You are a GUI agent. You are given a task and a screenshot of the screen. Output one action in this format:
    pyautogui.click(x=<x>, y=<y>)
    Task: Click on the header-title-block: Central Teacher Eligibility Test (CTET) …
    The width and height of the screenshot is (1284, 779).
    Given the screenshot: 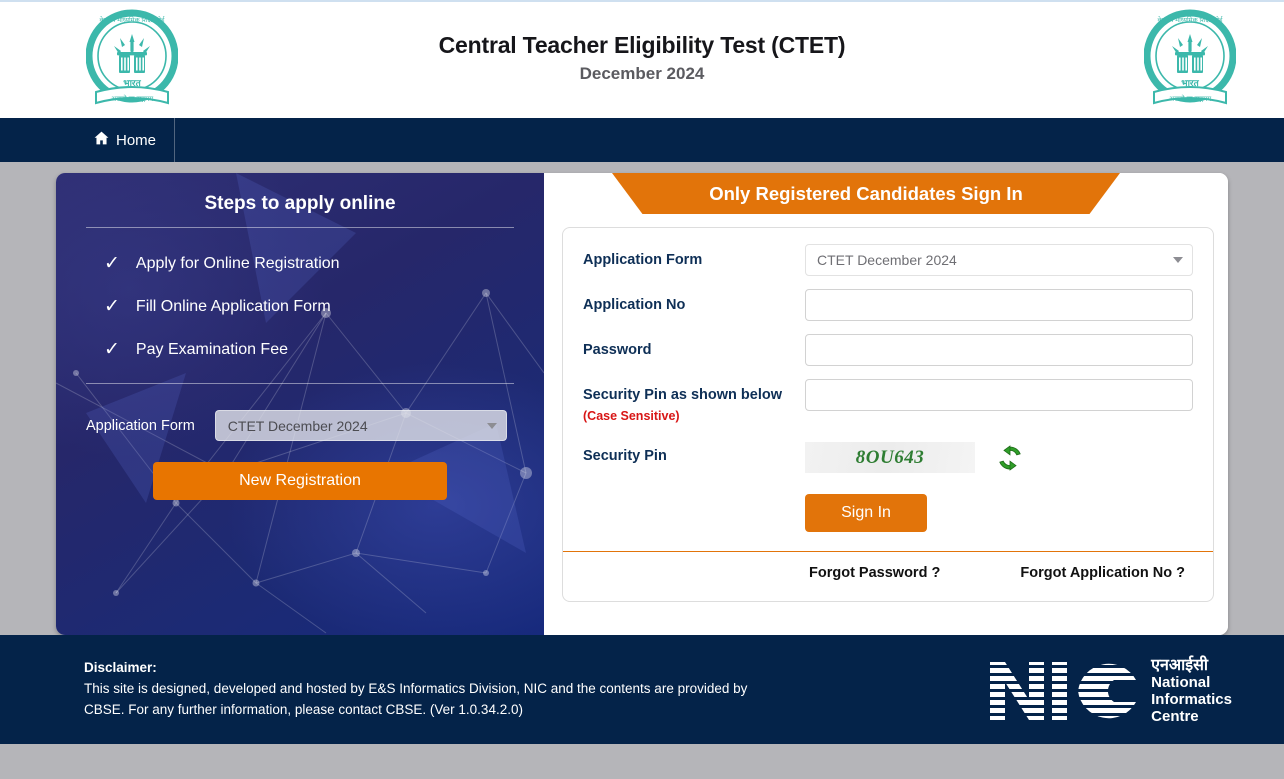 What is the action you would take?
    pyautogui.click(x=642, y=58)
    